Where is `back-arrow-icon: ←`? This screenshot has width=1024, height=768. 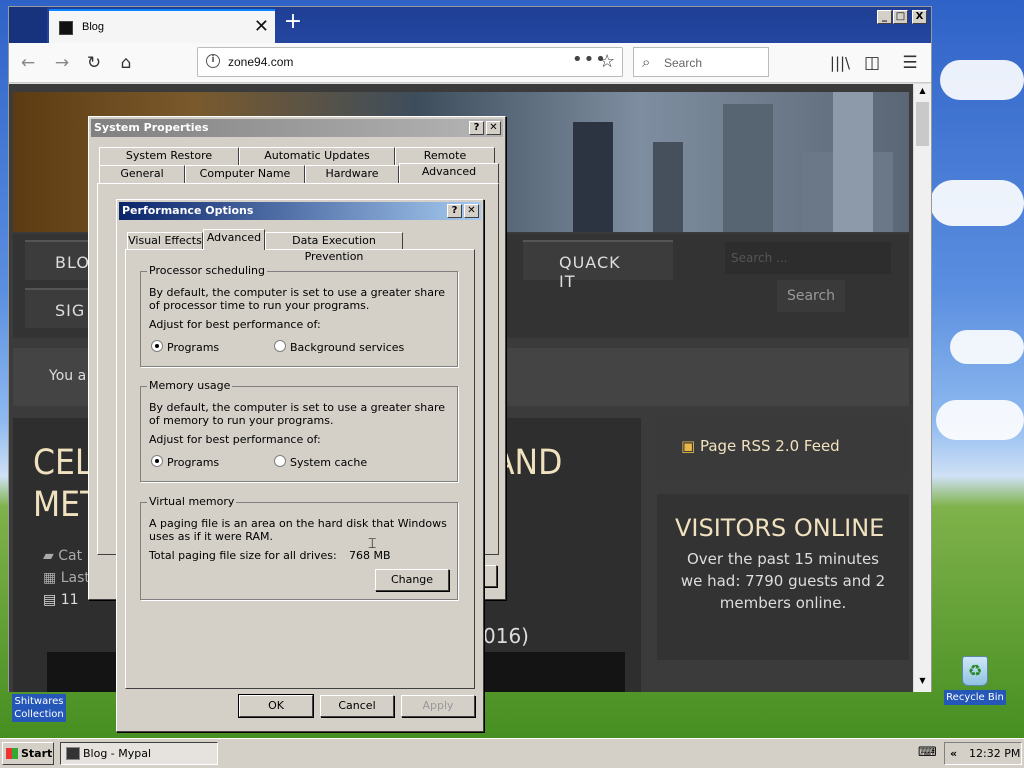 back-arrow-icon: ← is located at coordinates (28, 63).